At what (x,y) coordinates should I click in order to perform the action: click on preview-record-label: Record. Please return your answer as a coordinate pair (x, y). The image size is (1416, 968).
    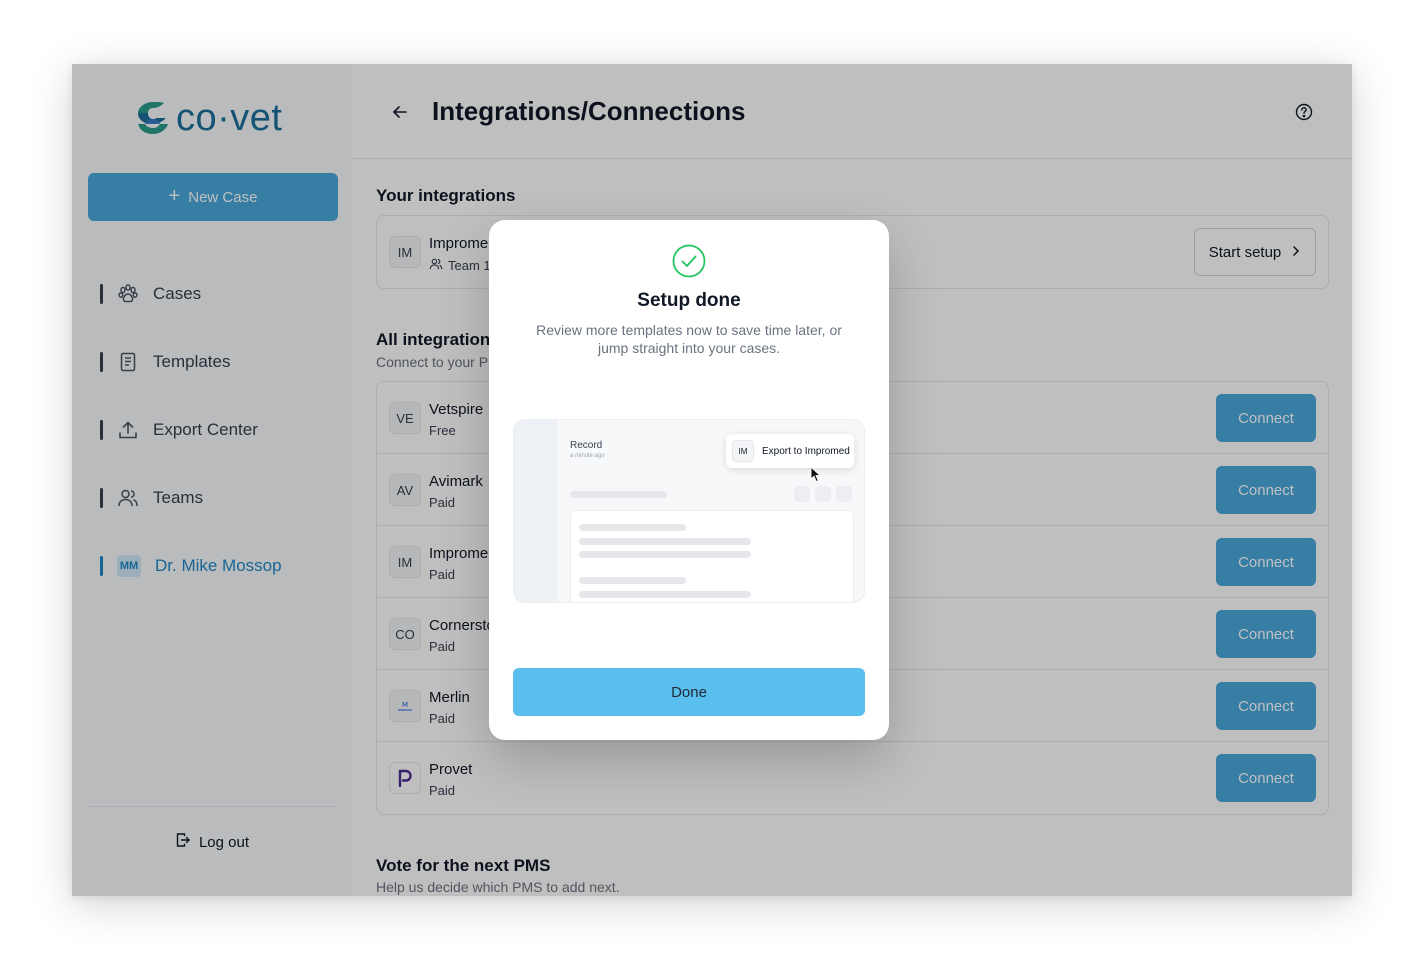
    Looking at the image, I should click on (586, 445).